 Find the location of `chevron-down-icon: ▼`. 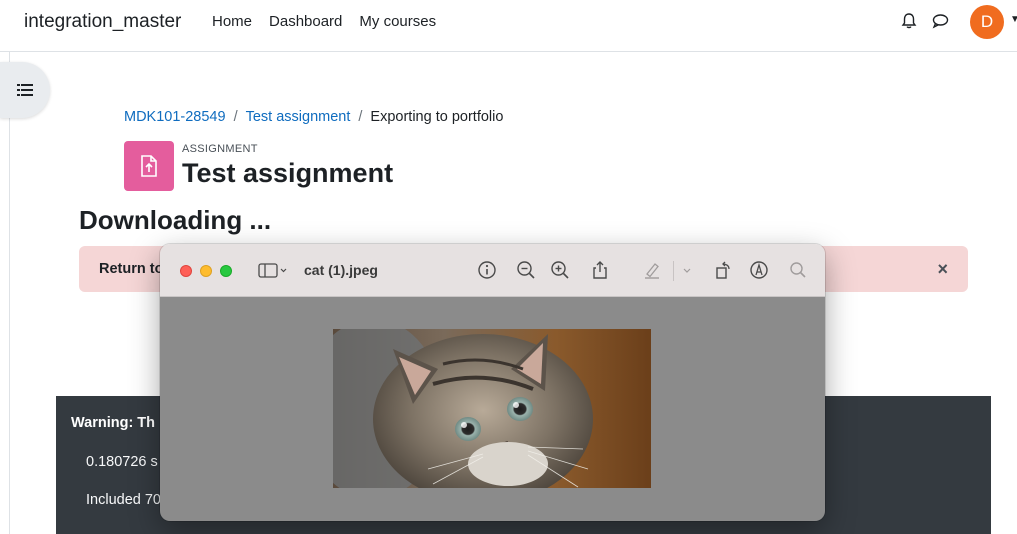

chevron-down-icon: ▼ is located at coordinates (1013, 19).